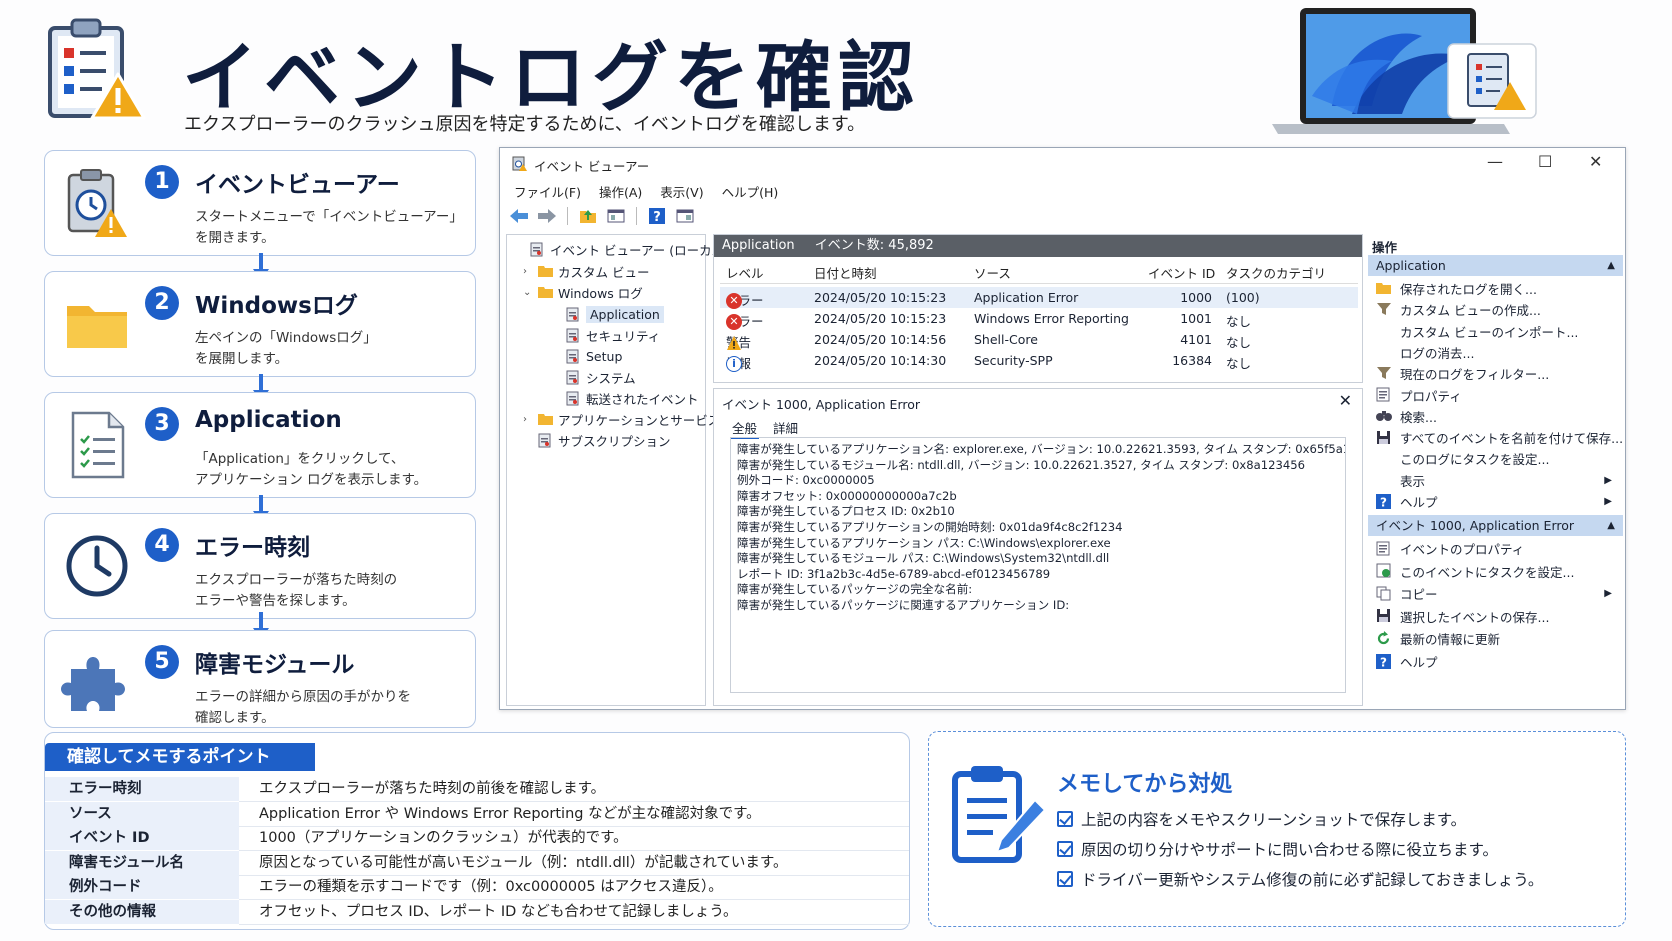 The image size is (1672, 941). Describe the element at coordinates (519, 216) in the screenshot. I see `back-arrow-icon` at that location.